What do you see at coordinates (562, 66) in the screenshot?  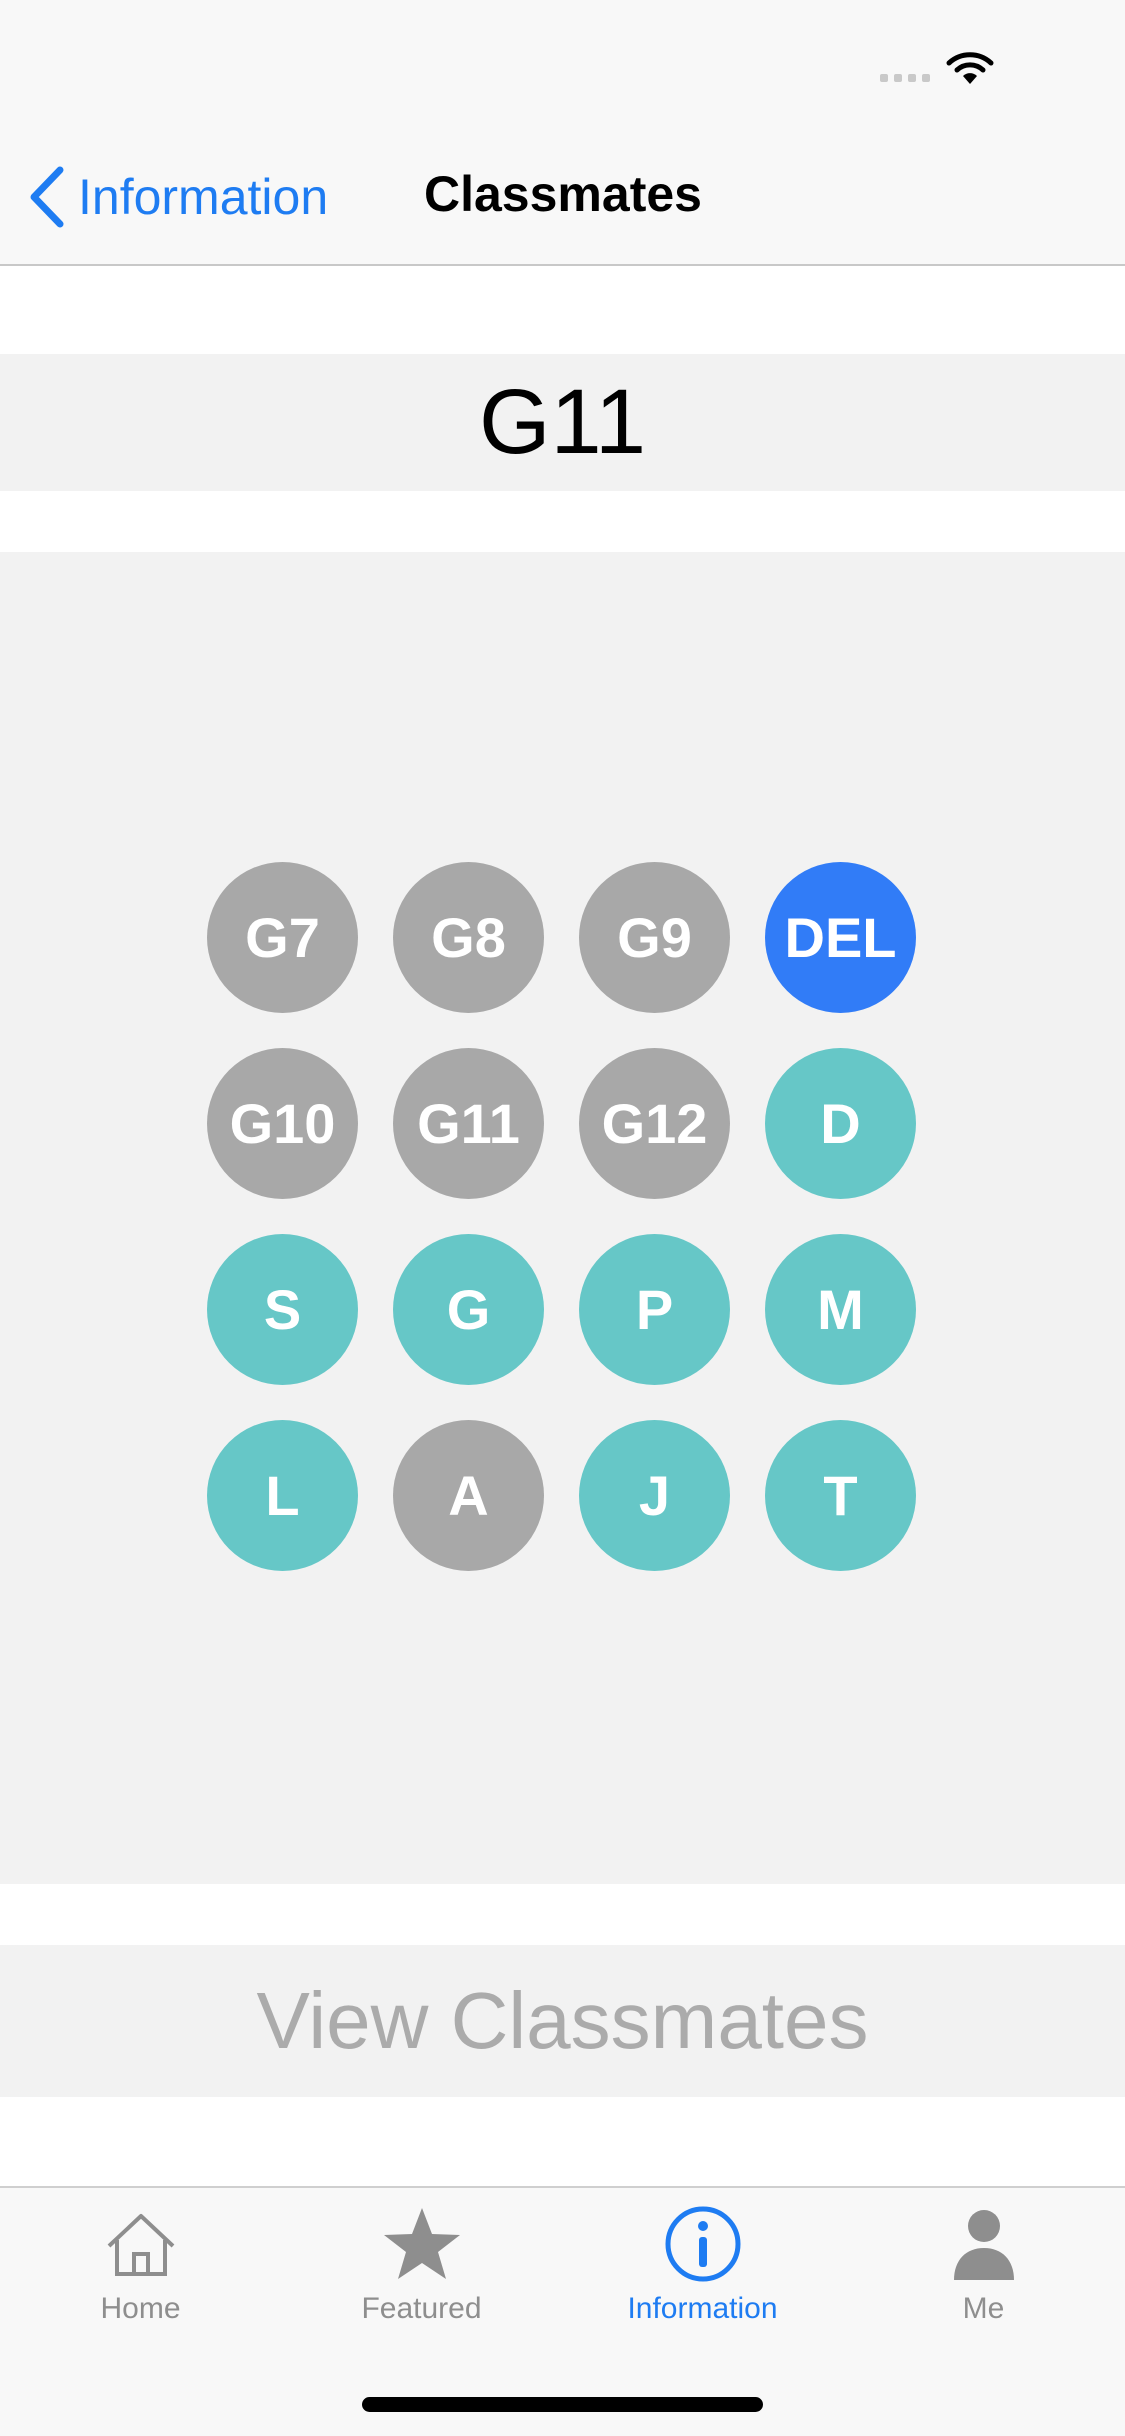 I see `status-bar` at bounding box center [562, 66].